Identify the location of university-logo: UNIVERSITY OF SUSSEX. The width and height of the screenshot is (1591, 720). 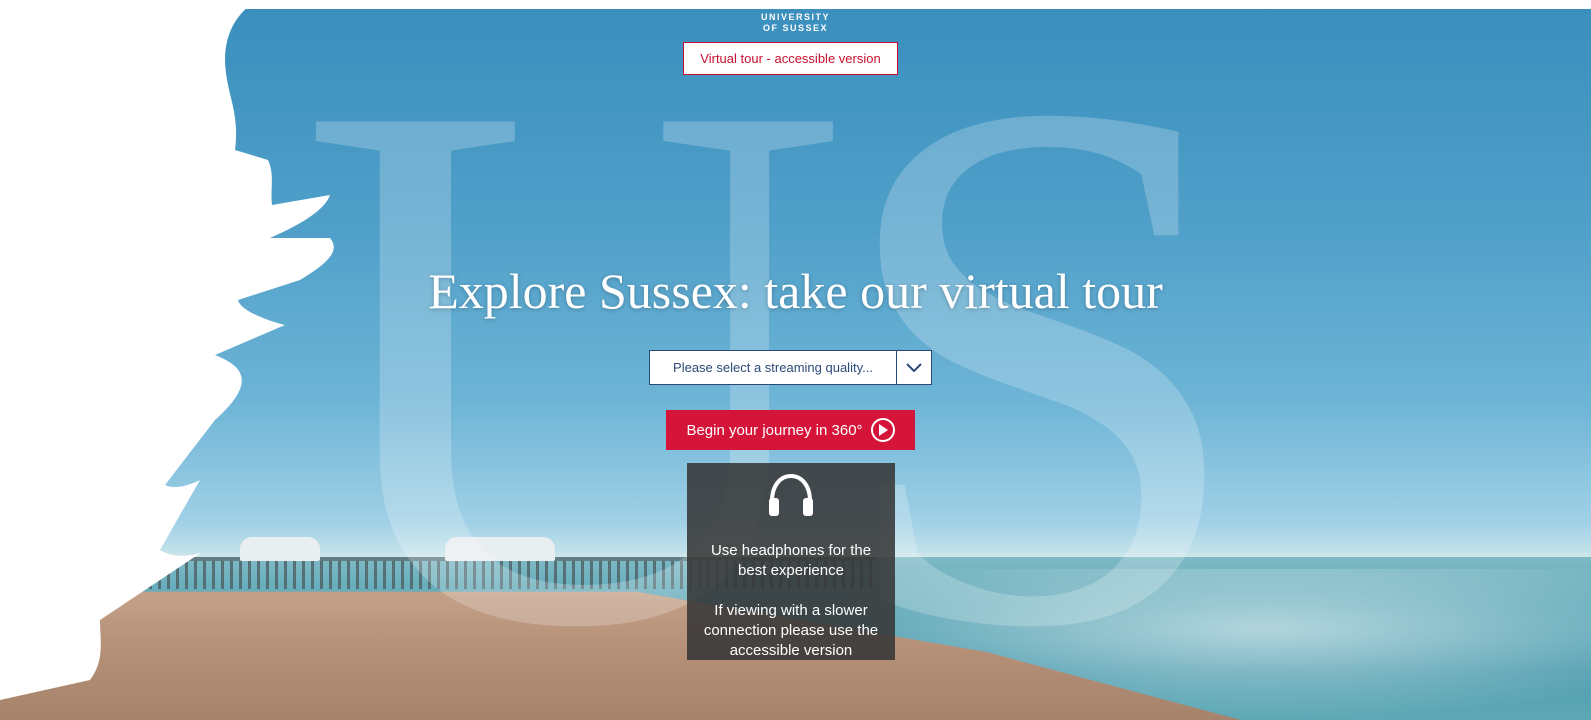
(795, 23).